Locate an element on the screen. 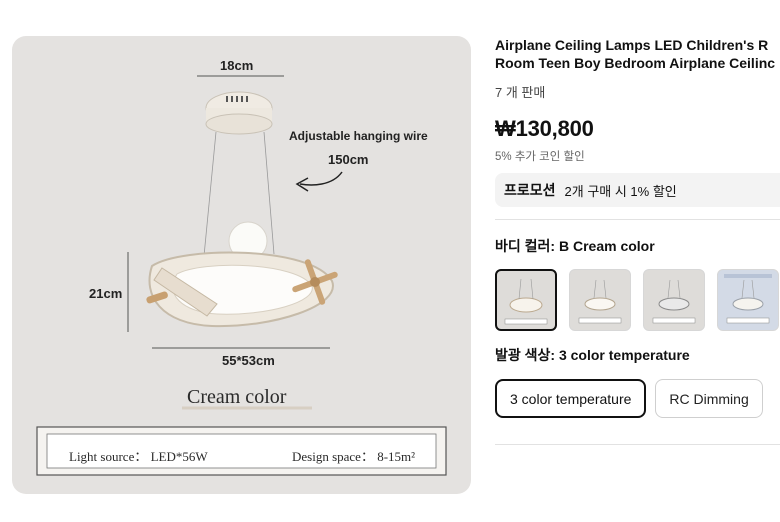 This screenshot has height=522, width=780. light-color-options: 3 color temperature RC Dimming is located at coordinates (637, 398).